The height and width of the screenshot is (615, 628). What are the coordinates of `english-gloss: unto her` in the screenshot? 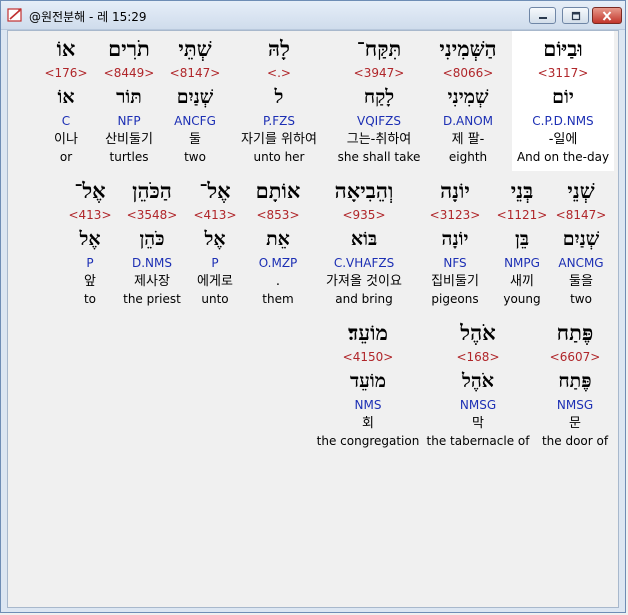 It's located at (279, 157).